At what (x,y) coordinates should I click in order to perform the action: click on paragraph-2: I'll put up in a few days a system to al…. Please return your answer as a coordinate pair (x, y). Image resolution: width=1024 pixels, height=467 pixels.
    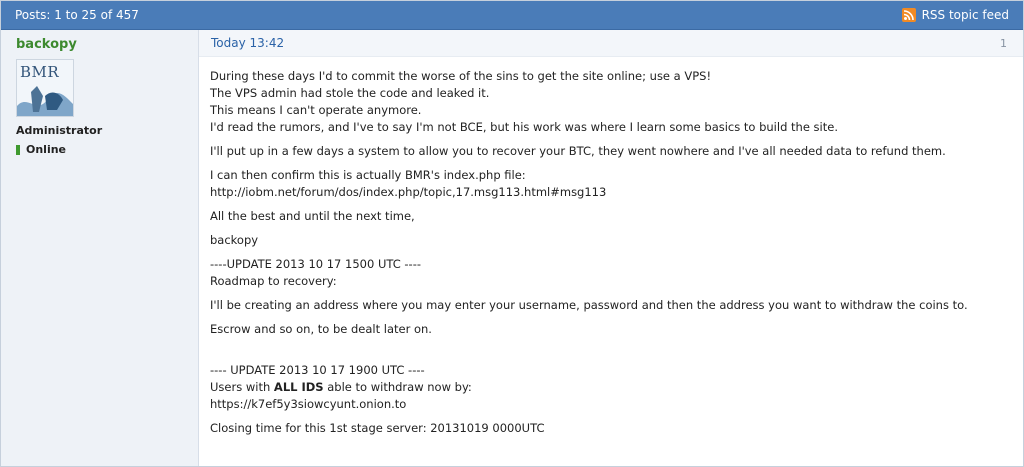
    Looking at the image, I should click on (611, 151).